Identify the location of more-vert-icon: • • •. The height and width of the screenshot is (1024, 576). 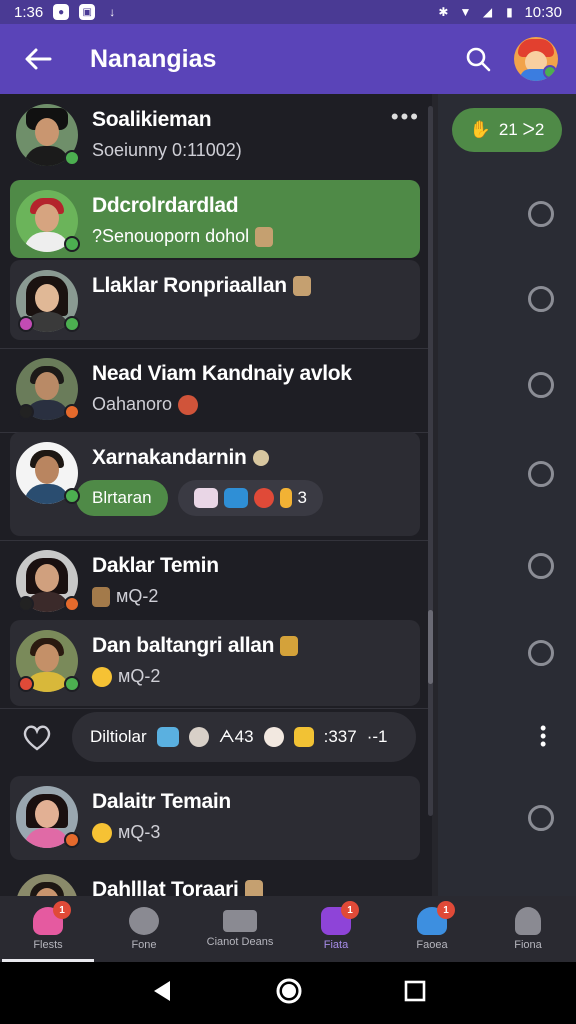
(543, 736).